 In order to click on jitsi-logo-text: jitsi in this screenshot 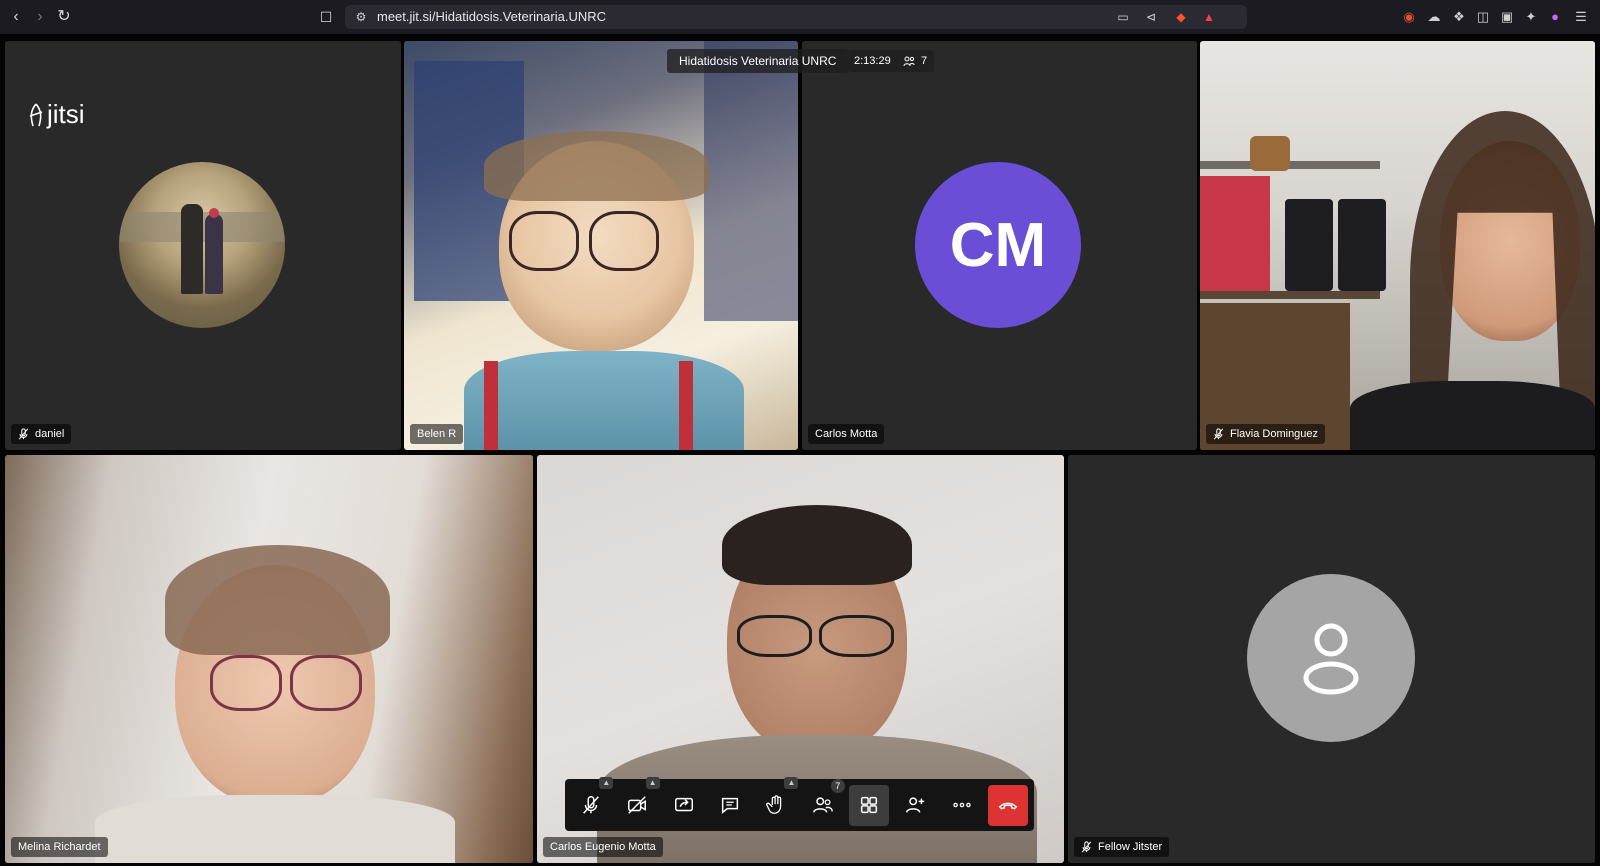, I will do `click(66, 114)`.